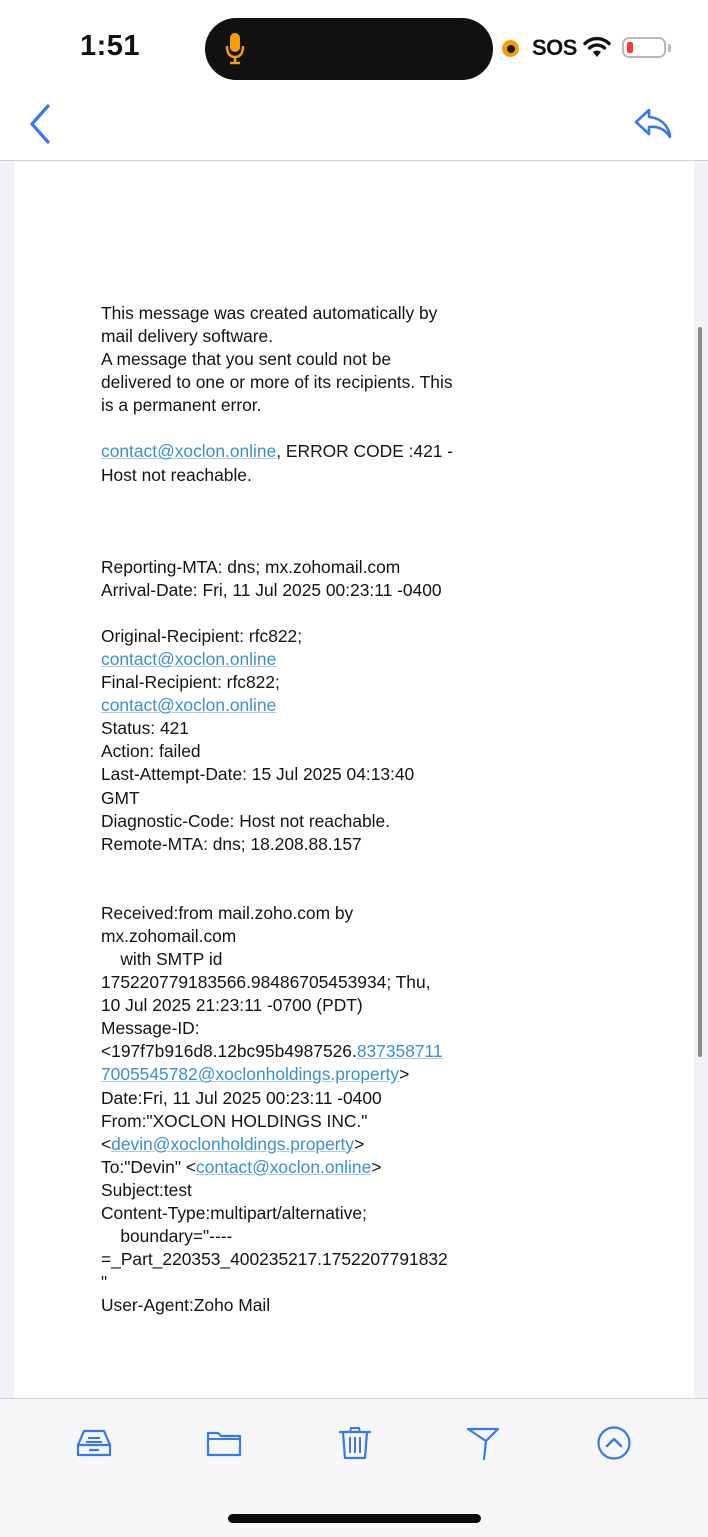 This screenshot has width=708, height=1537. Describe the element at coordinates (404, 1074) in the screenshot. I see `message-id-suffix: >` at that location.